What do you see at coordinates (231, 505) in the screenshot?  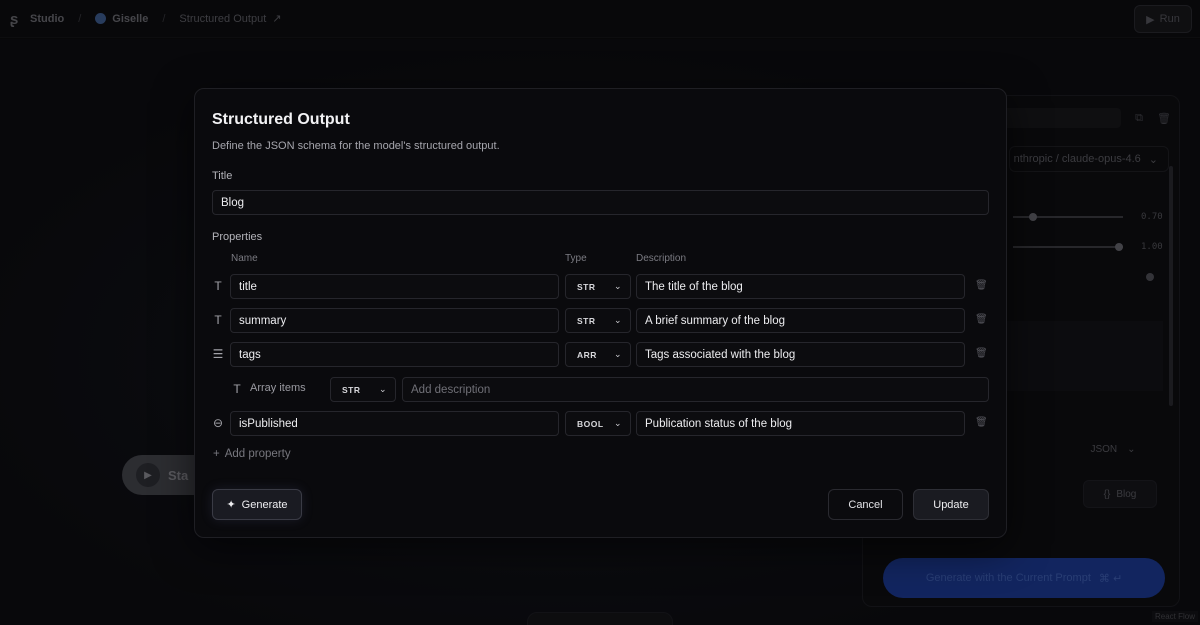 I see `sparkle-icon: ✦` at bounding box center [231, 505].